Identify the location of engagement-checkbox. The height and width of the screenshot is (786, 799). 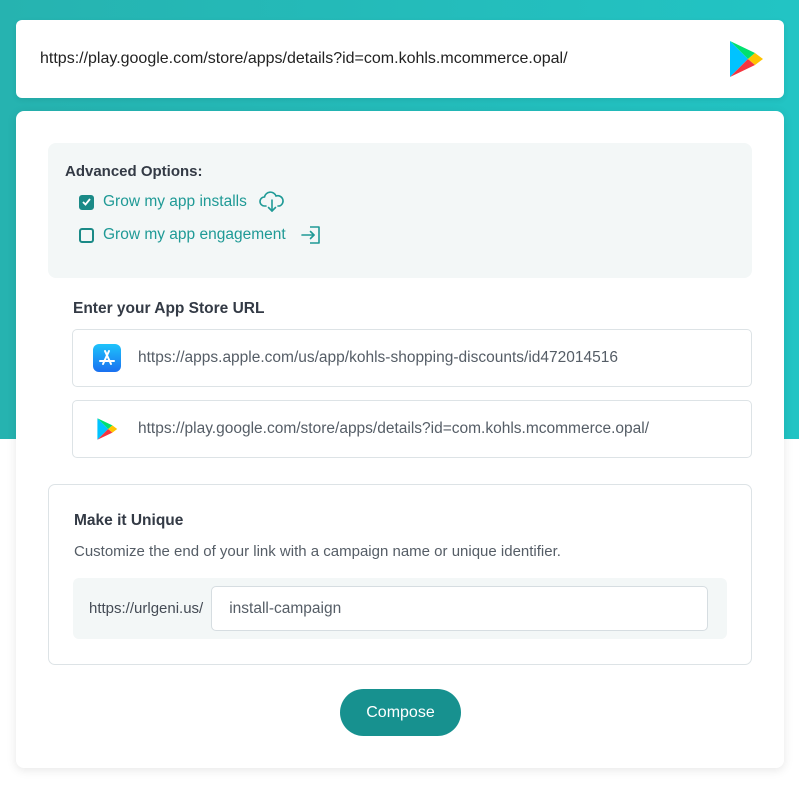
(86, 235).